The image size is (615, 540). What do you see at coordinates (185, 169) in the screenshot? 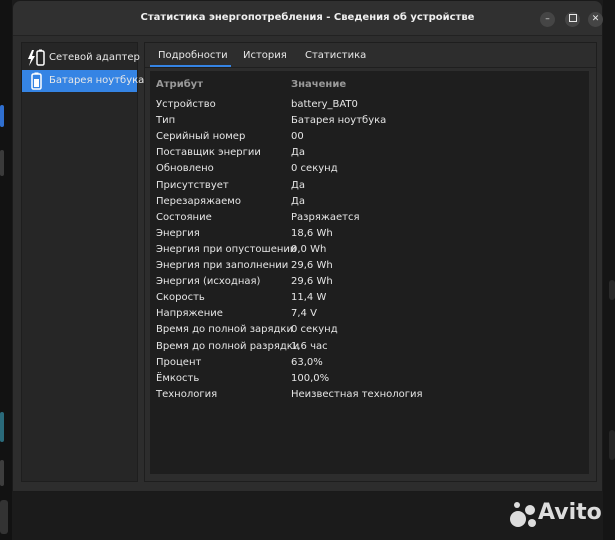
I see `attribute-cell: Обновлено` at bounding box center [185, 169].